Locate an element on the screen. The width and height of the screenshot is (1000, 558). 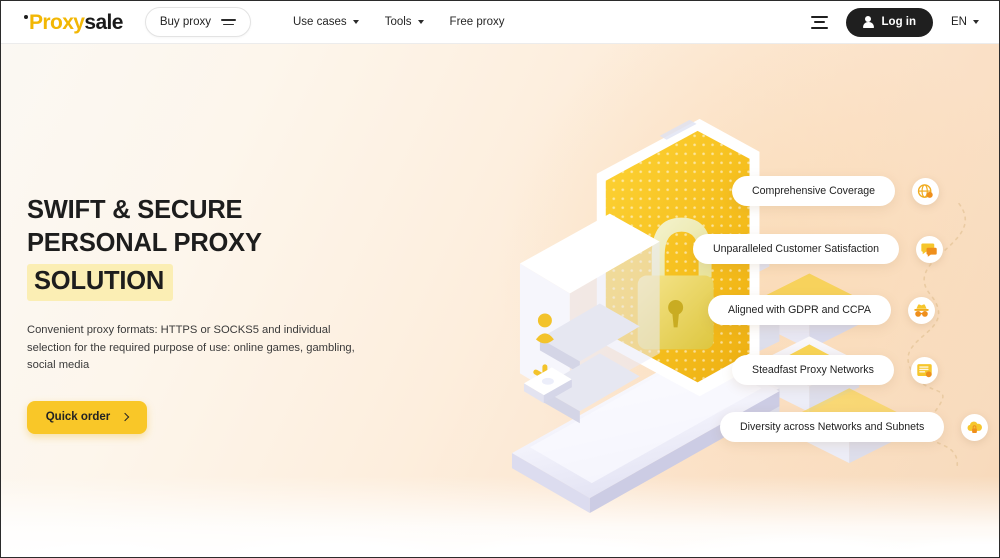
server-card-icon is located at coordinates (924, 370).